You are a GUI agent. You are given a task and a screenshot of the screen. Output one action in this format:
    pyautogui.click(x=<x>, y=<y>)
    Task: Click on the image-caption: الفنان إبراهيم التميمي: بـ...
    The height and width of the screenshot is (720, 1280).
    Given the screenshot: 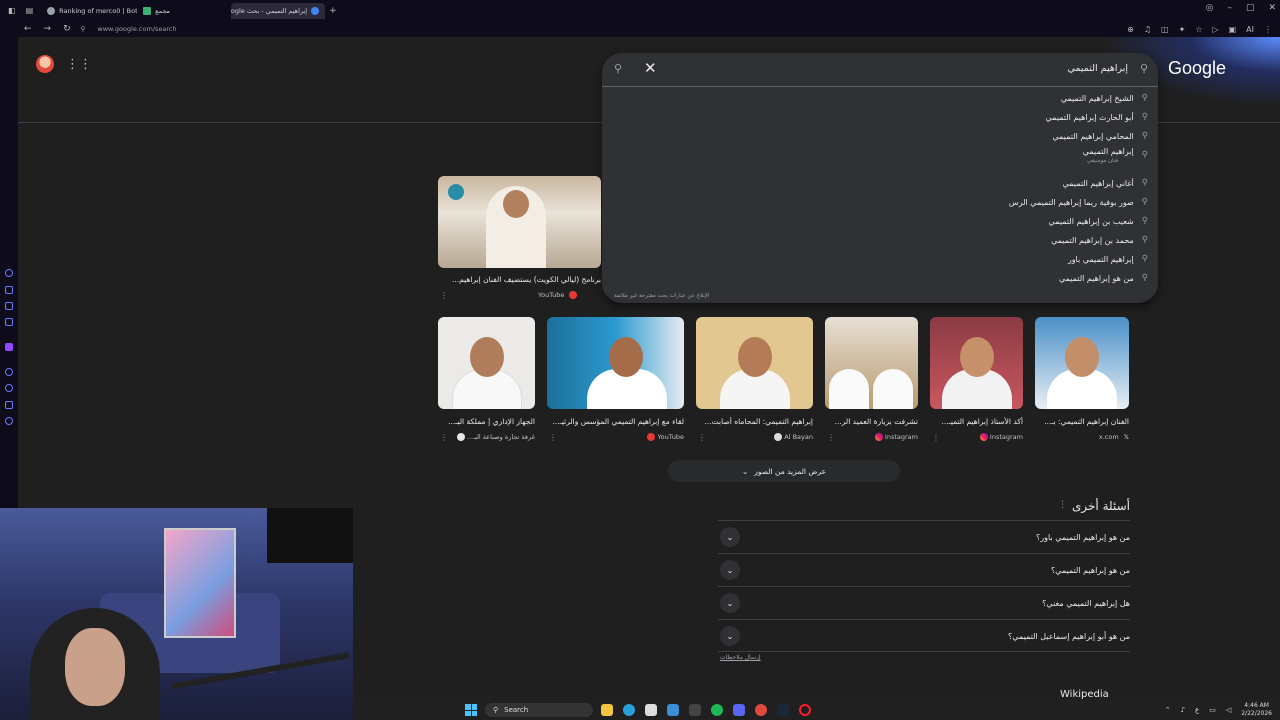 What is the action you would take?
    pyautogui.click(x=1082, y=421)
    